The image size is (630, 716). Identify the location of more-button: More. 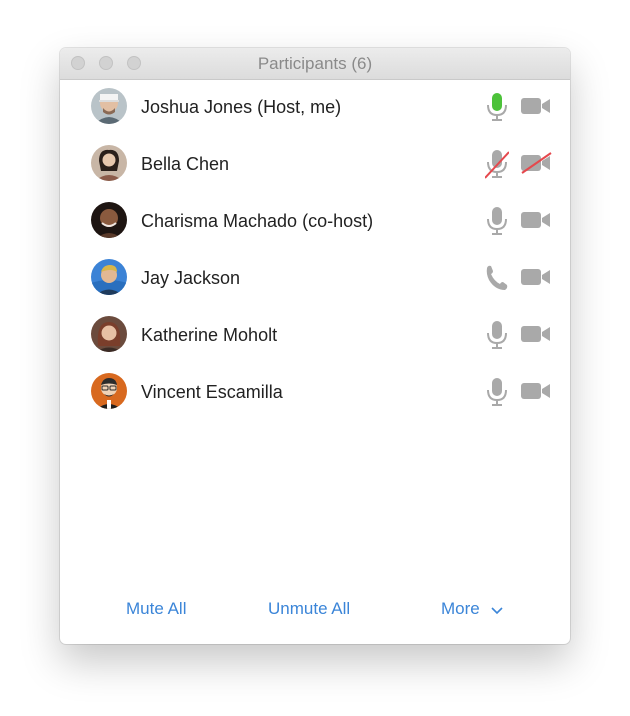
(472, 609).